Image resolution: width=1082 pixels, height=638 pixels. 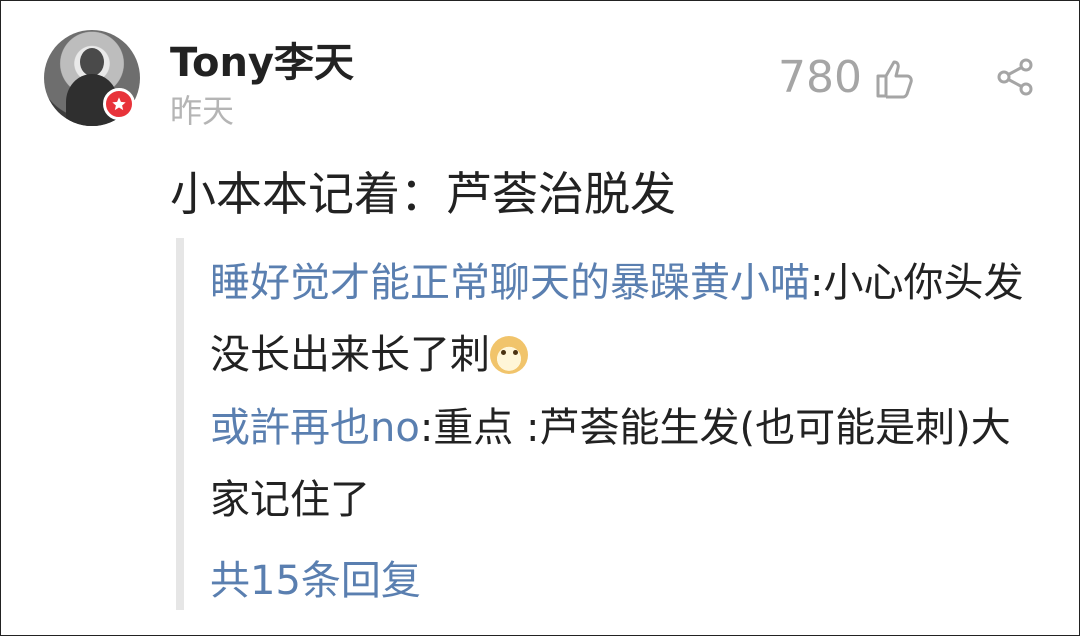 What do you see at coordinates (423, 194) in the screenshot?
I see `comment-text: 小本本记着：芦荟治脱发` at bounding box center [423, 194].